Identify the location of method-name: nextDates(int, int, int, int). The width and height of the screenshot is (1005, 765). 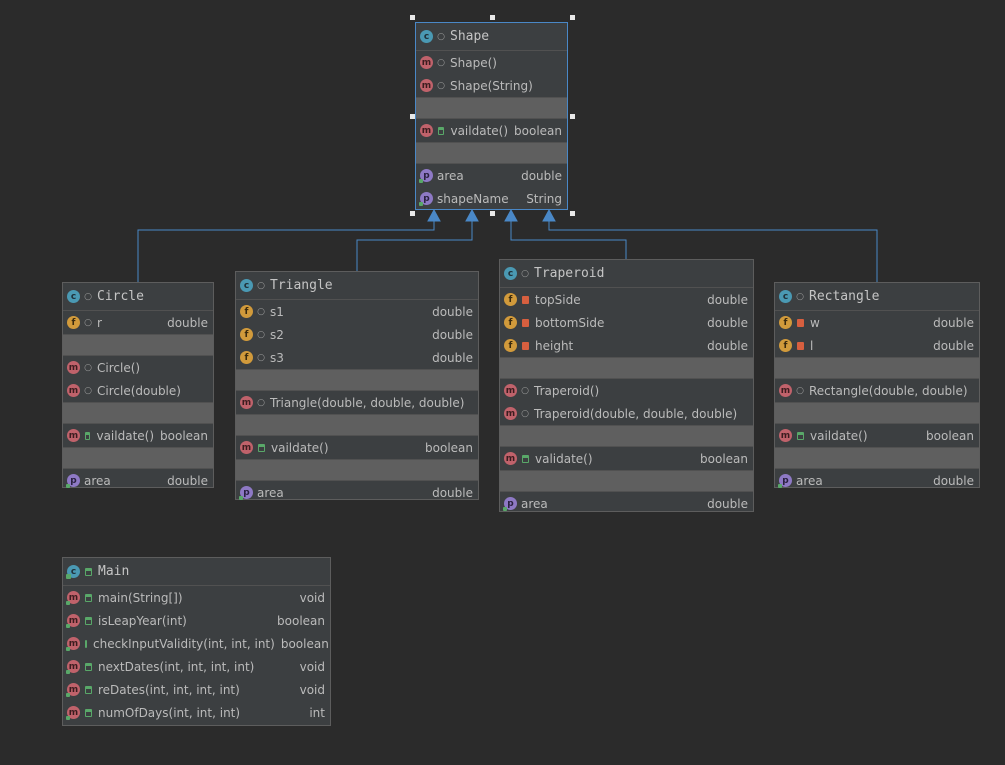
(176, 666).